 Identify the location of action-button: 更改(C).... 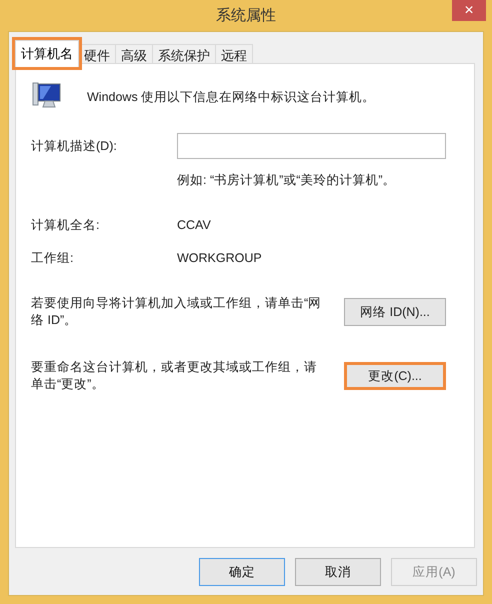
(395, 376).